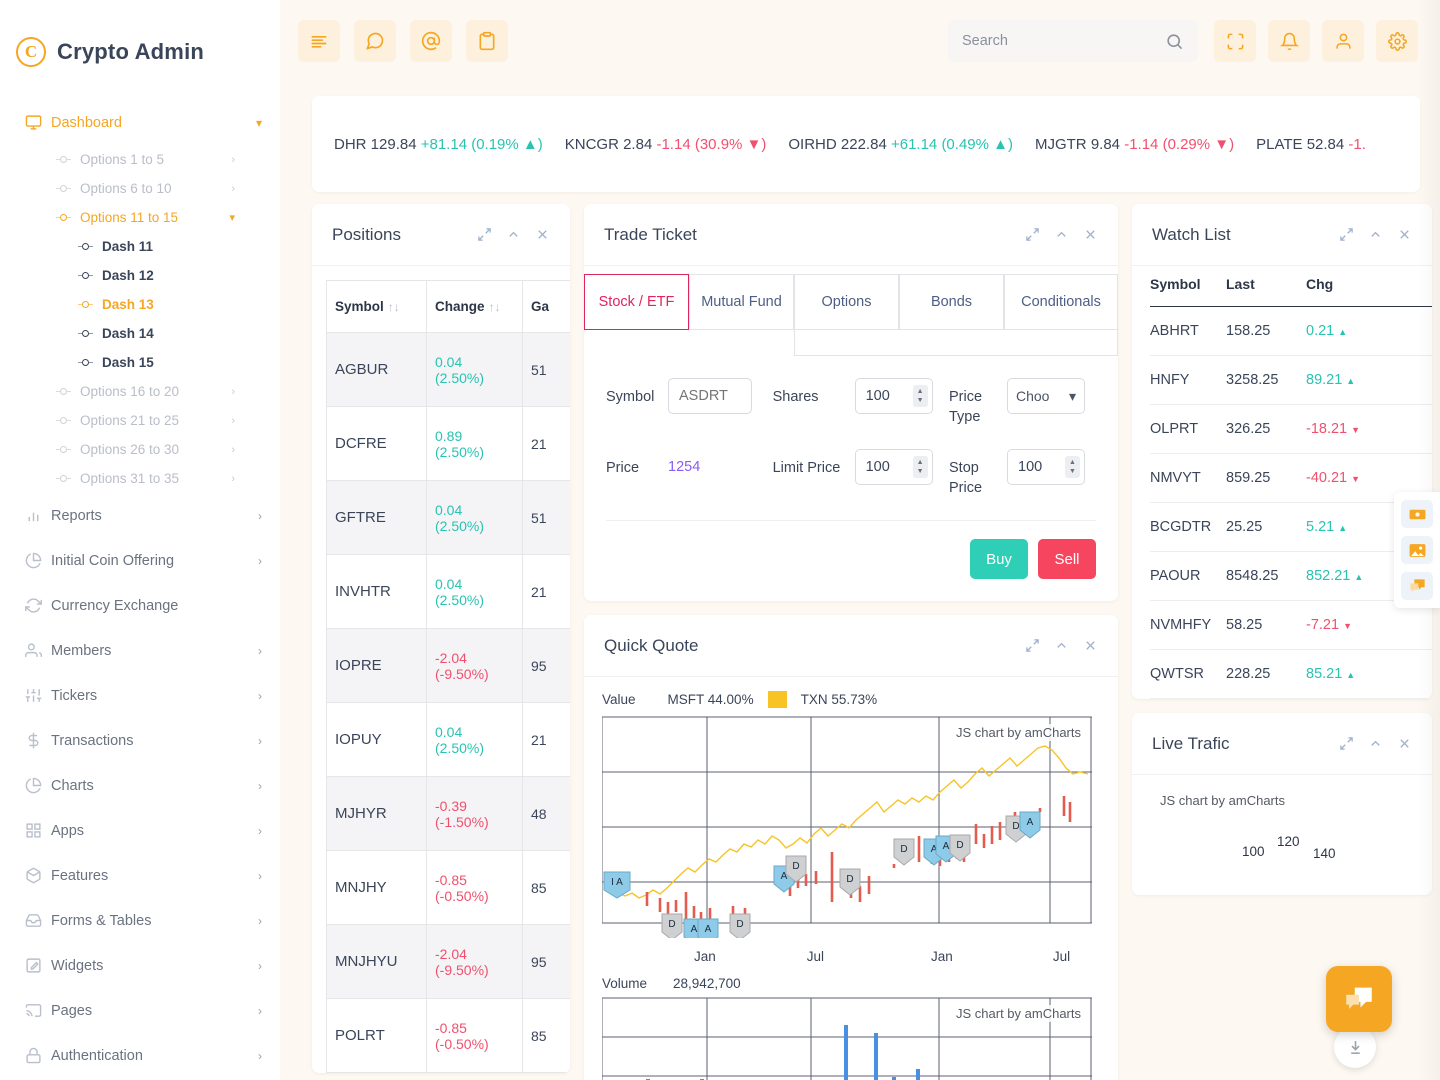  Describe the element at coordinates (474, 306) in the screenshot. I see `column-header-change: Change ↑↓` at that location.